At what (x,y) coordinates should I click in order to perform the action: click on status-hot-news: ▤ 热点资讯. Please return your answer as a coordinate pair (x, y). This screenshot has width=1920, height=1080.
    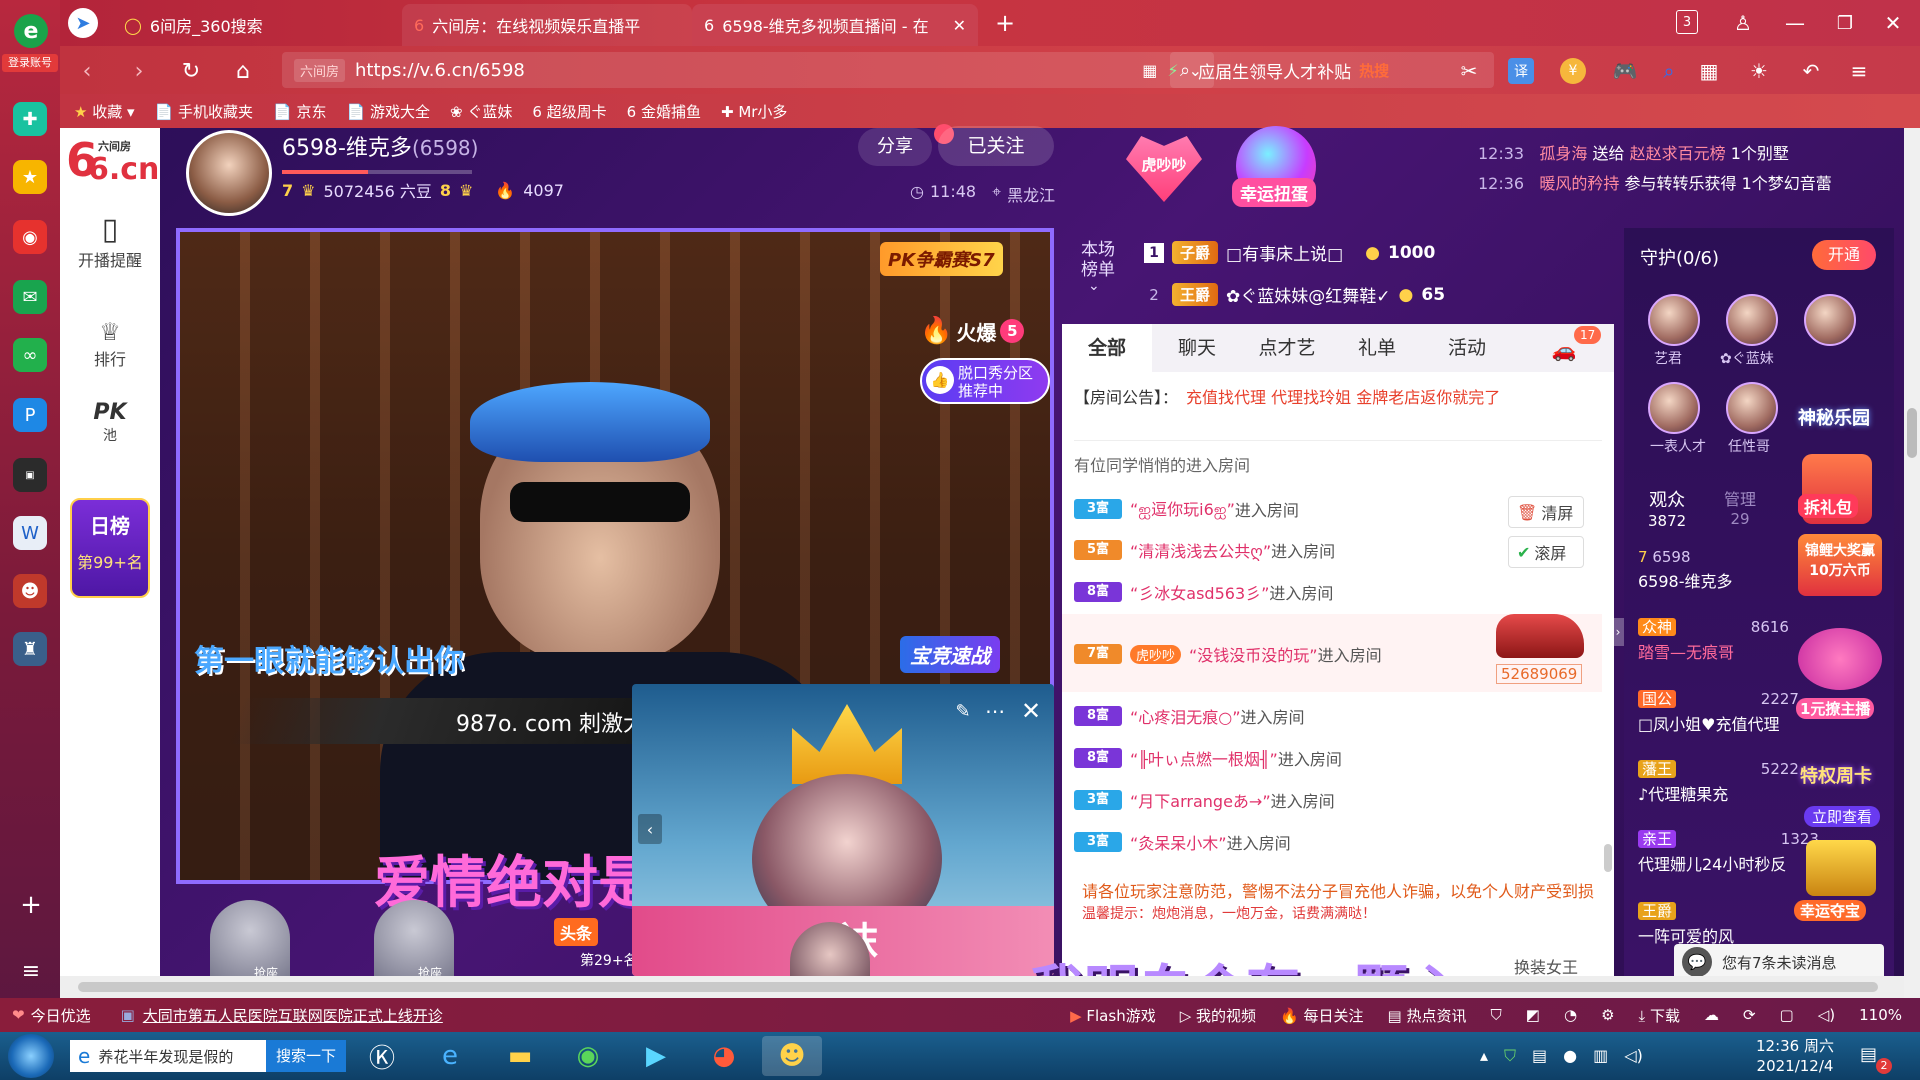
    Looking at the image, I should click on (1427, 1015).